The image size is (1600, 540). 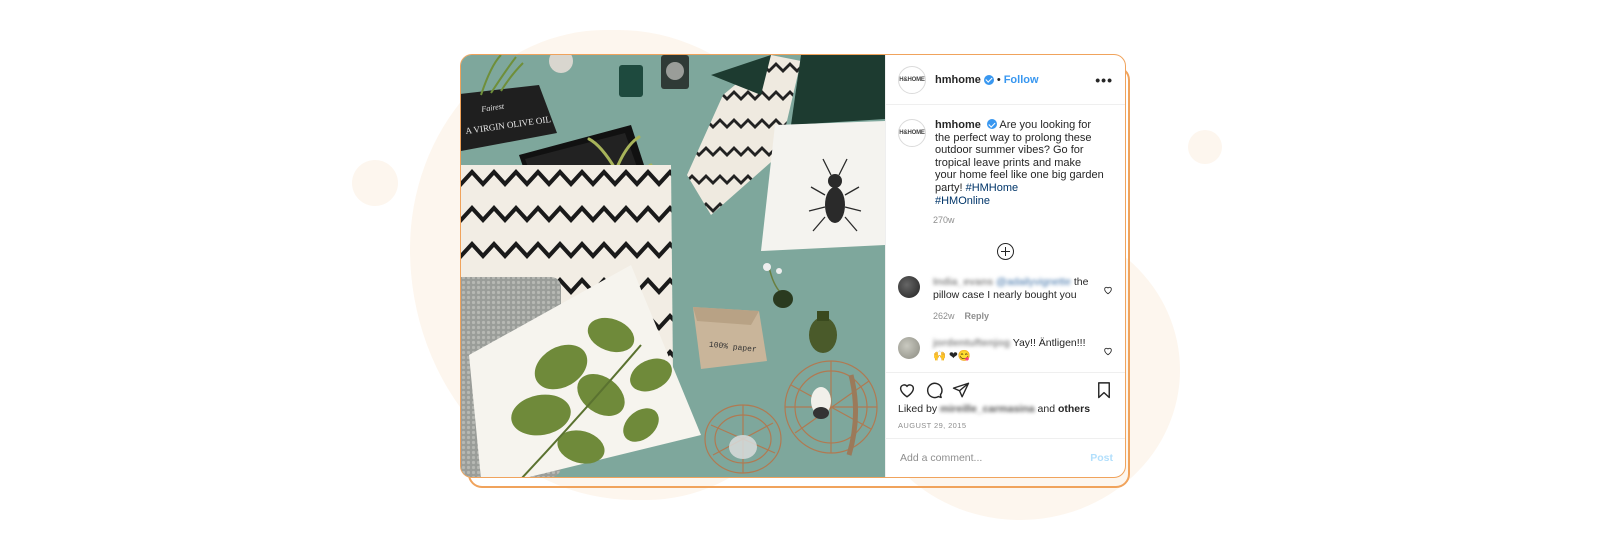 I want to click on comment-bubble-icon, so click(x=934, y=390).